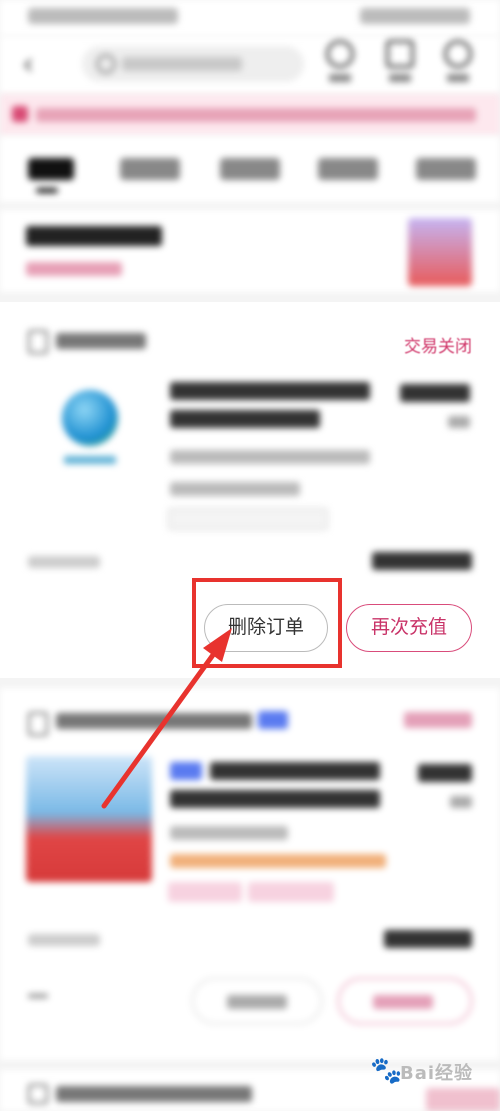  Describe the element at coordinates (38, 996) in the screenshot. I see `more-icon` at that location.